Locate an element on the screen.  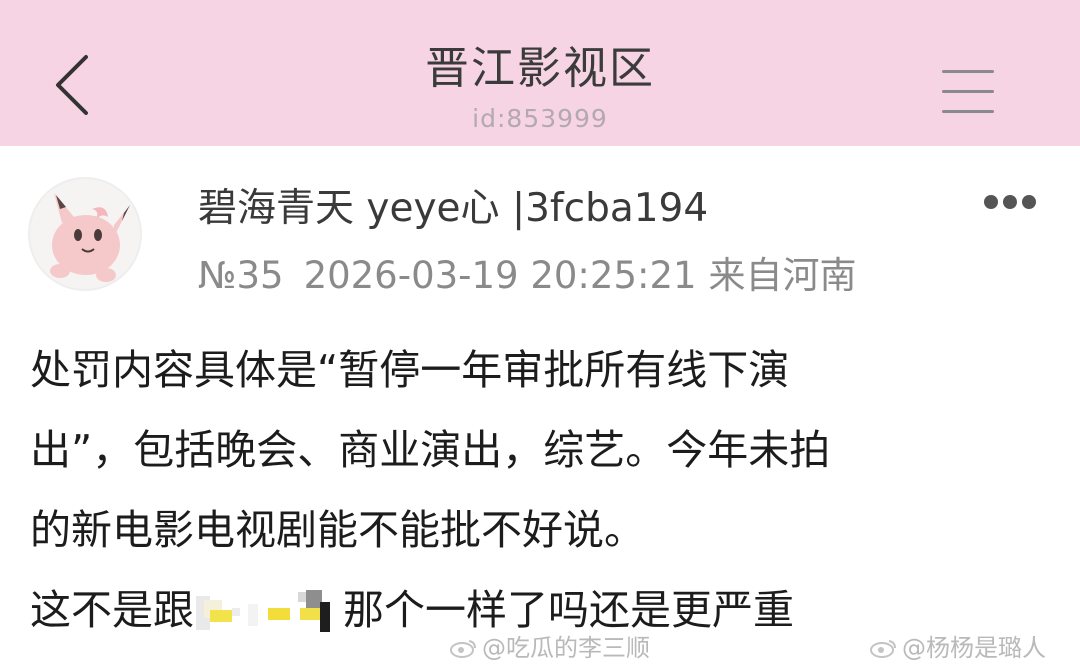
content-line: 处罚内容具体是“暂停一年审批所有线下演 is located at coordinates (410, 370).